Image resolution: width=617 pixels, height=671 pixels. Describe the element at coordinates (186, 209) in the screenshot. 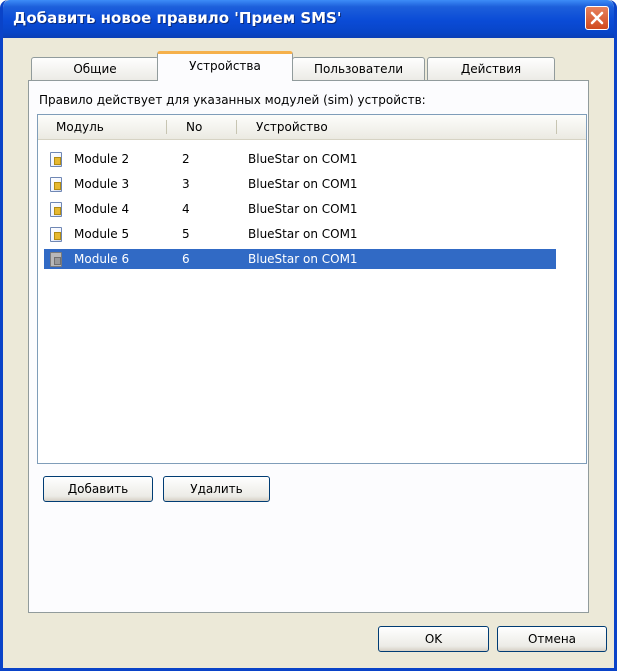

I see `cell-no: 4` at that location.